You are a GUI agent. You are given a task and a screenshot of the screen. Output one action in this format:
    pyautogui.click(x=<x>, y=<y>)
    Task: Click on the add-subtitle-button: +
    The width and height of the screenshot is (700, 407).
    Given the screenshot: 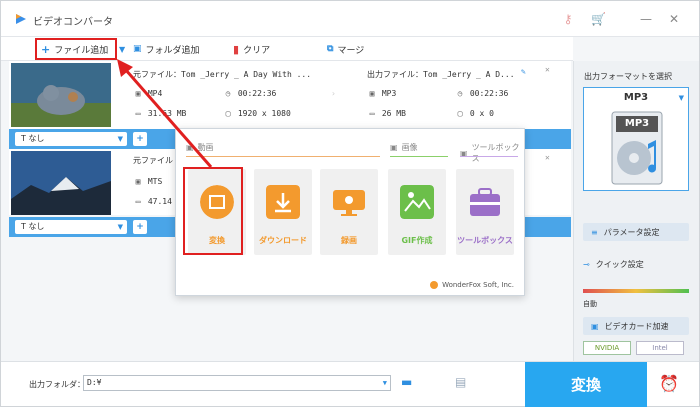 What is the action you would take?
    pyautogui.click(x=140, y=227)
    